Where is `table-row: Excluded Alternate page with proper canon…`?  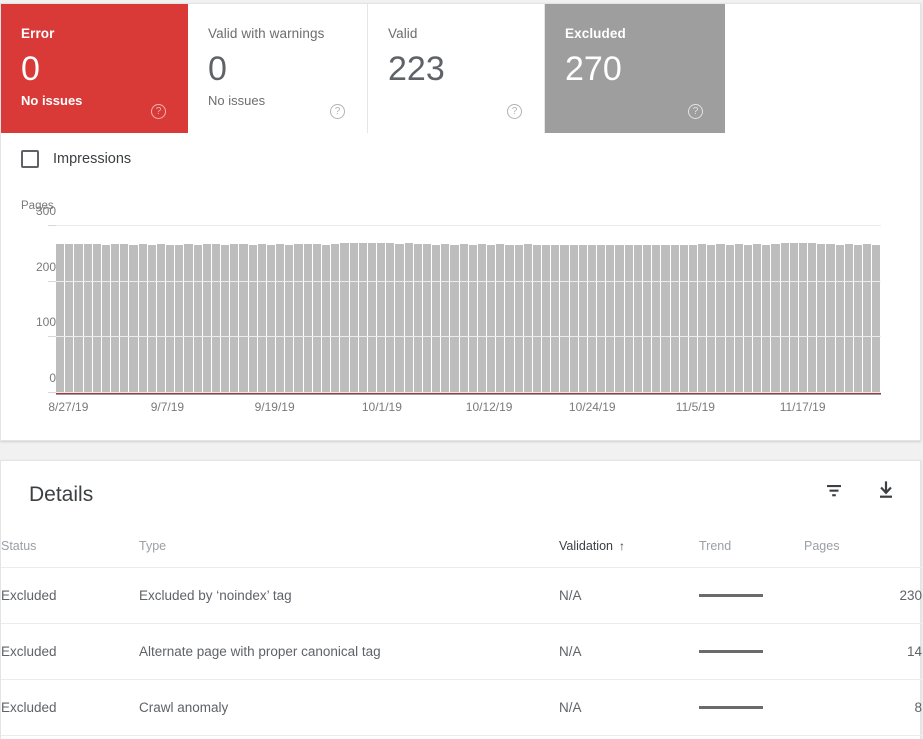 table-row: Excluded Alternate page with proper canon… is located at coordinates (461, 651).